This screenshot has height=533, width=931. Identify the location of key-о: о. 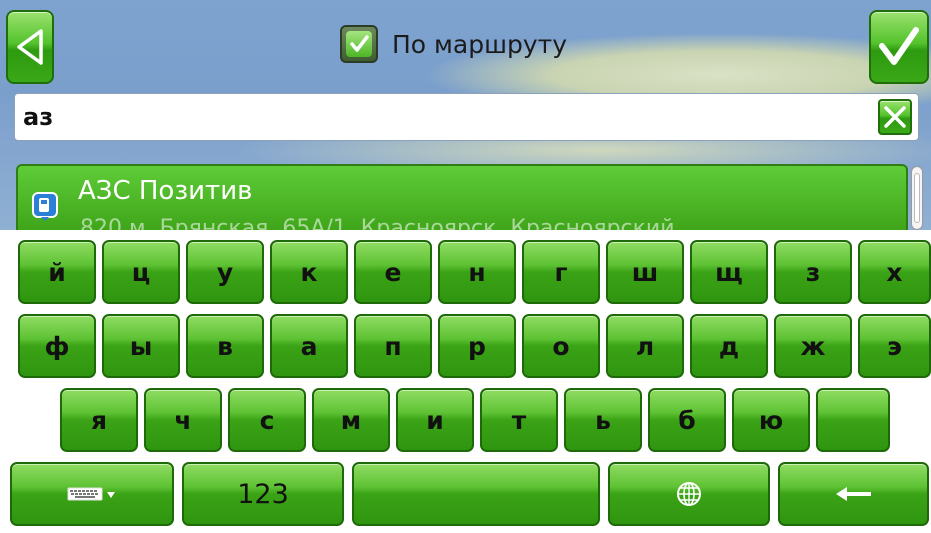
(561, 346).